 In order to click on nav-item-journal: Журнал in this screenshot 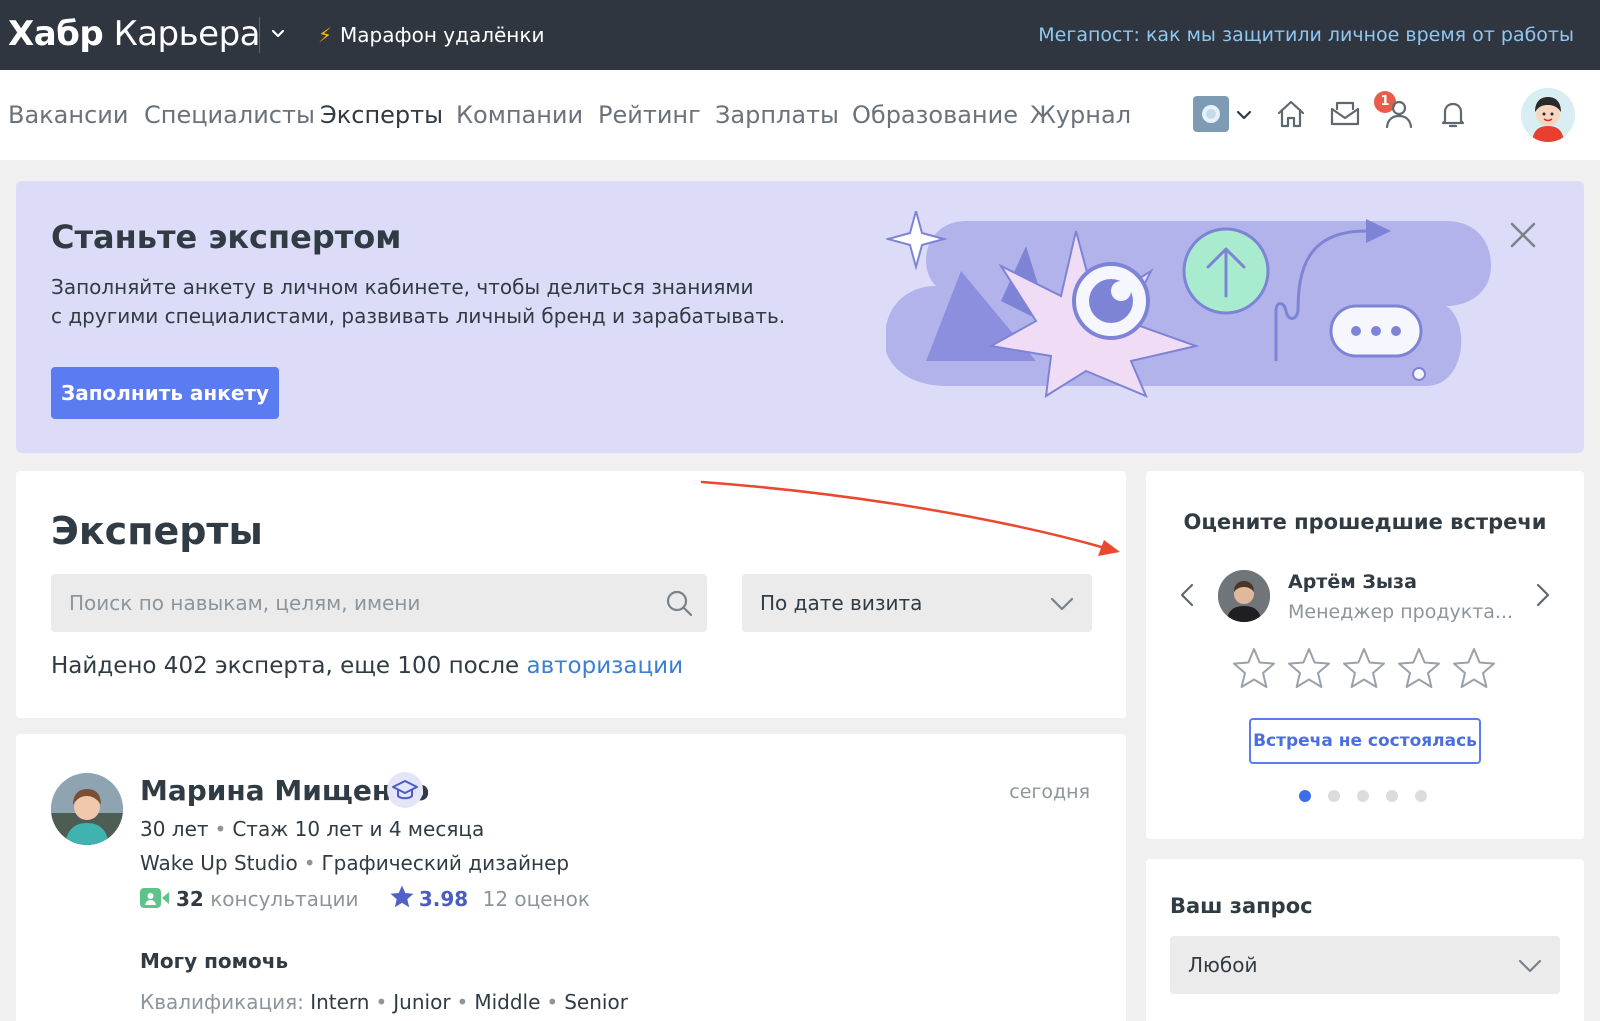, I will do `click(1080, 115)`.